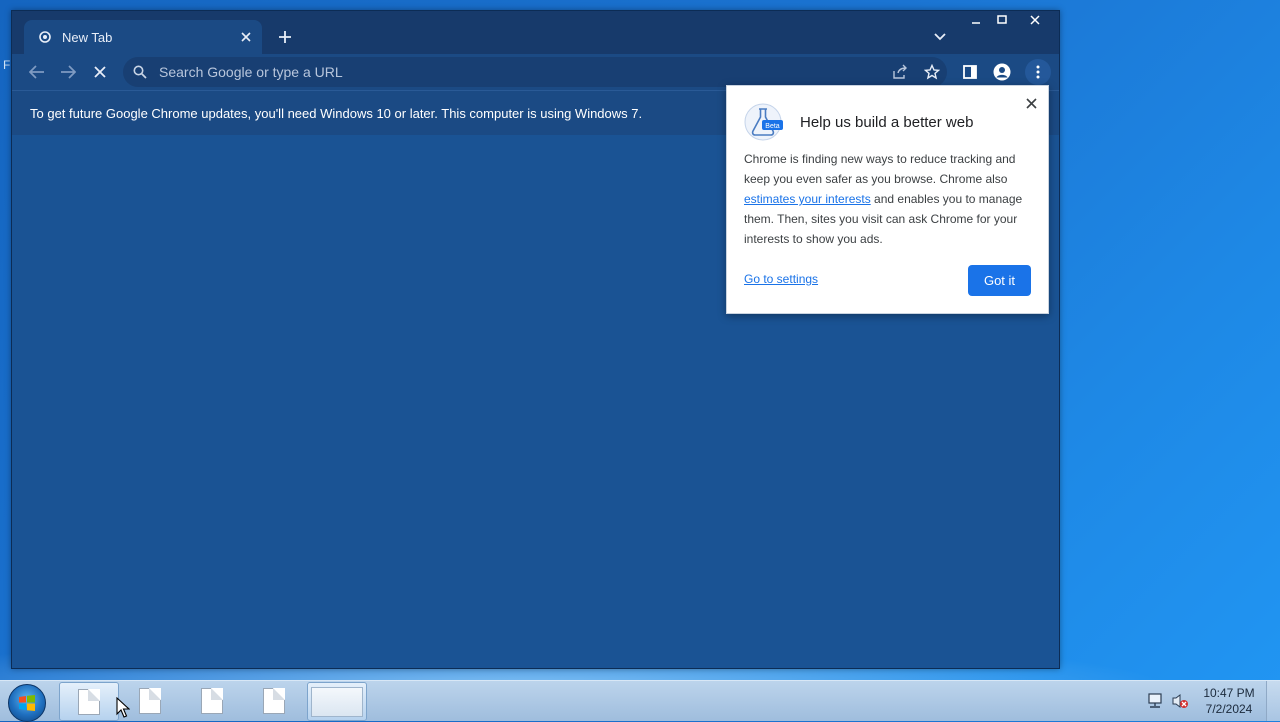 The image size is (1280, 722). I want to click on arrow-left-icon, so click(37, 72).